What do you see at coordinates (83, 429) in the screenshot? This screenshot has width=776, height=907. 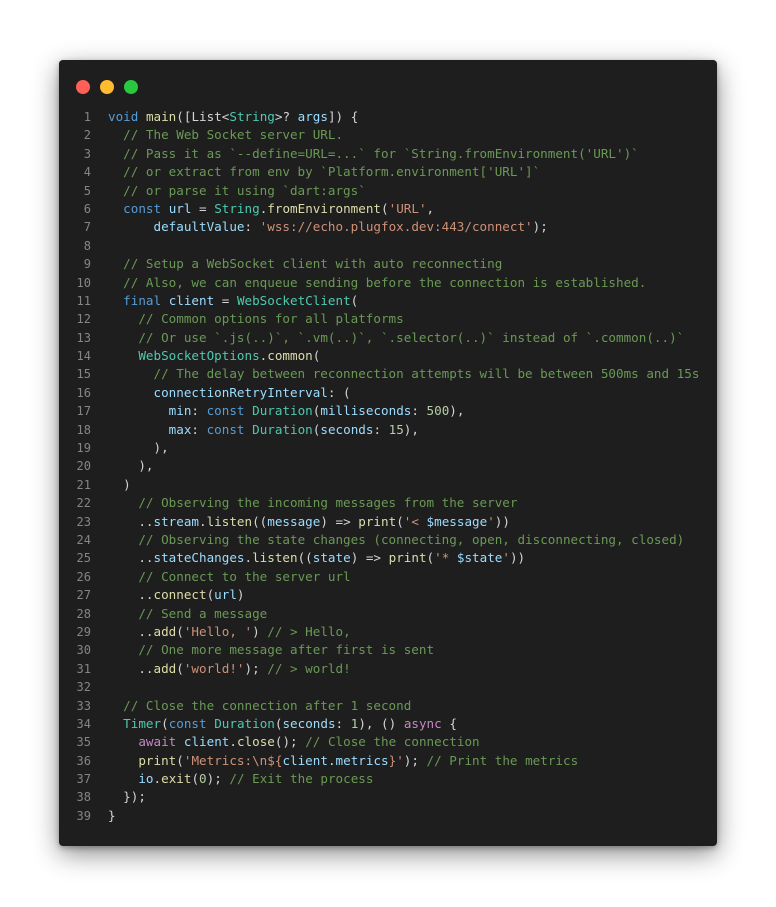 I see `line-number: 18` at bounding box center [83, 429].